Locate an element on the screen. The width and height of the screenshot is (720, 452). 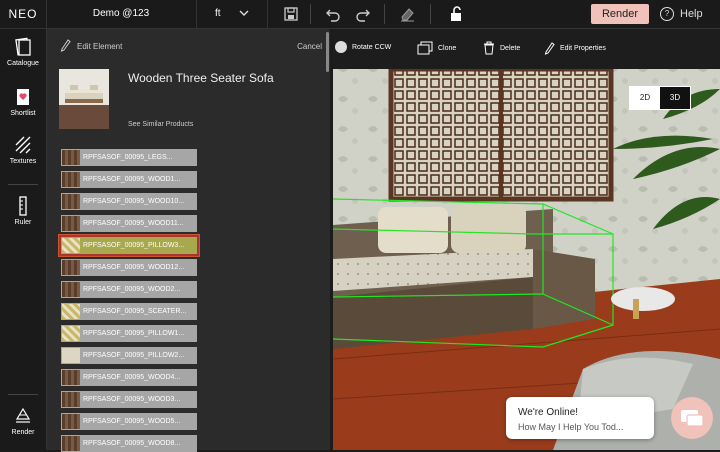
clone-icon is located at coordinates (425, 48).